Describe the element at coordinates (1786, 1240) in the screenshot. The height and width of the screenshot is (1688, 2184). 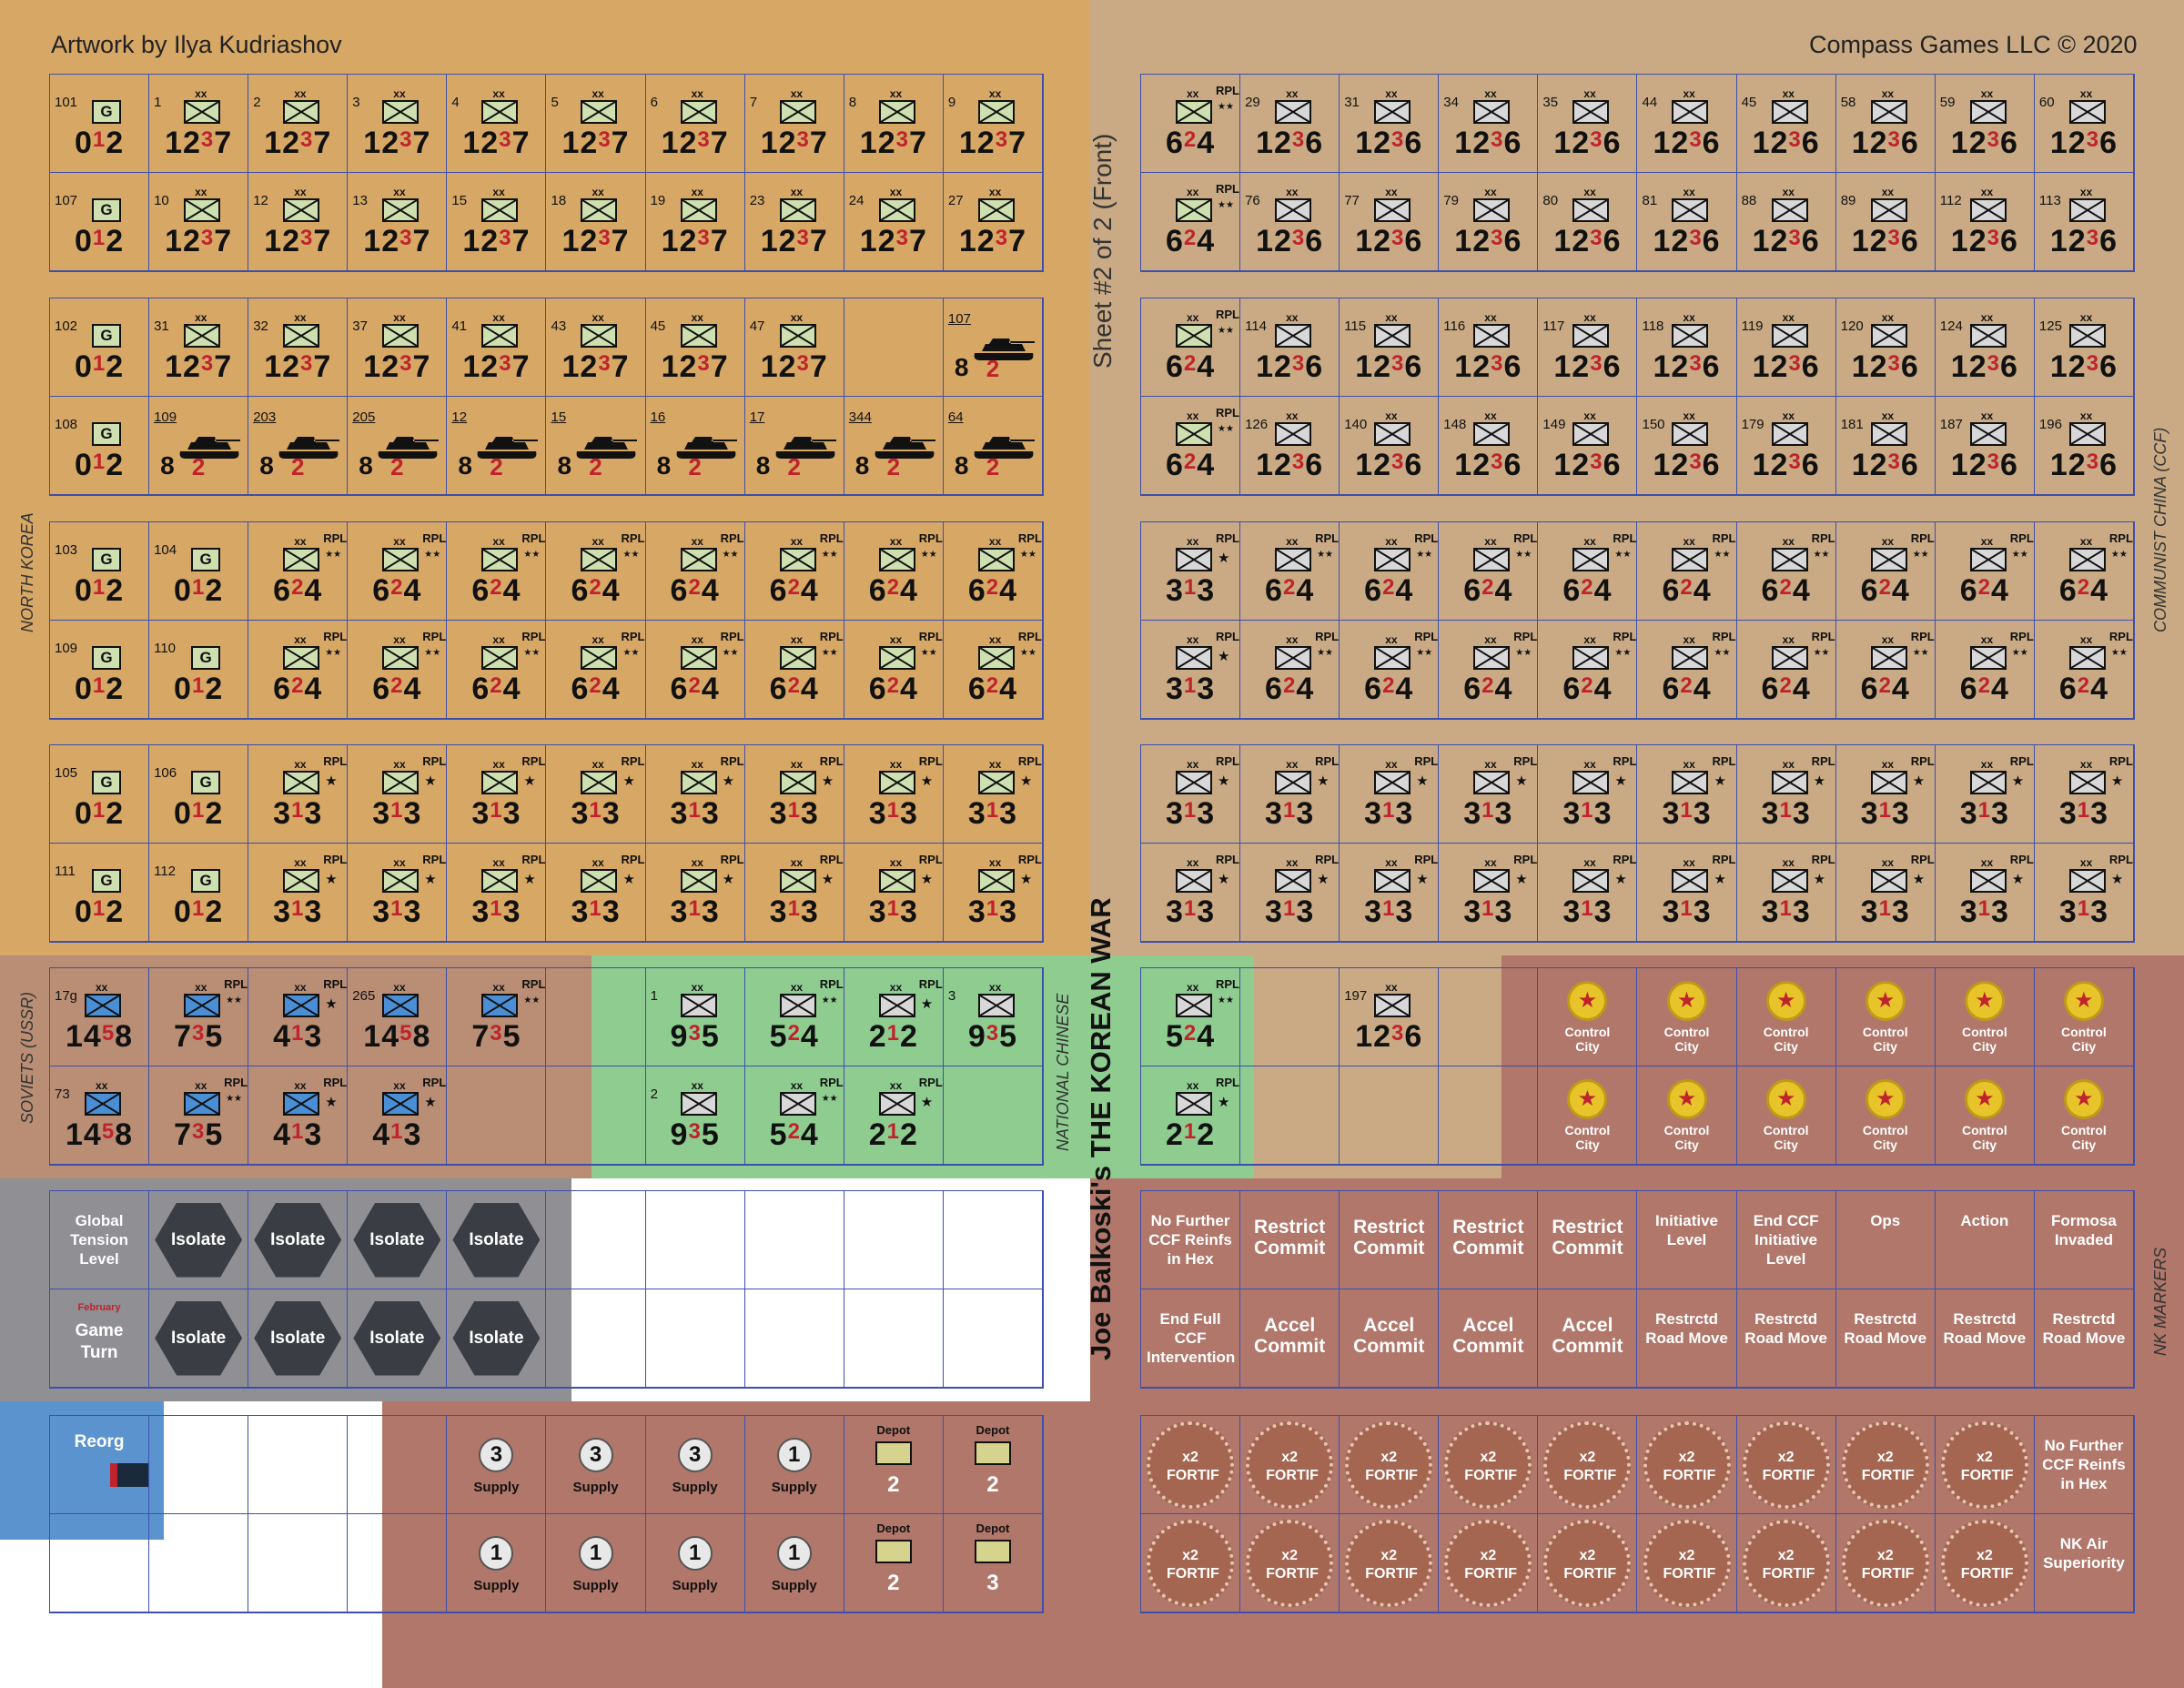
I see `counter-slot: End CCF Initiative Level` at that location.